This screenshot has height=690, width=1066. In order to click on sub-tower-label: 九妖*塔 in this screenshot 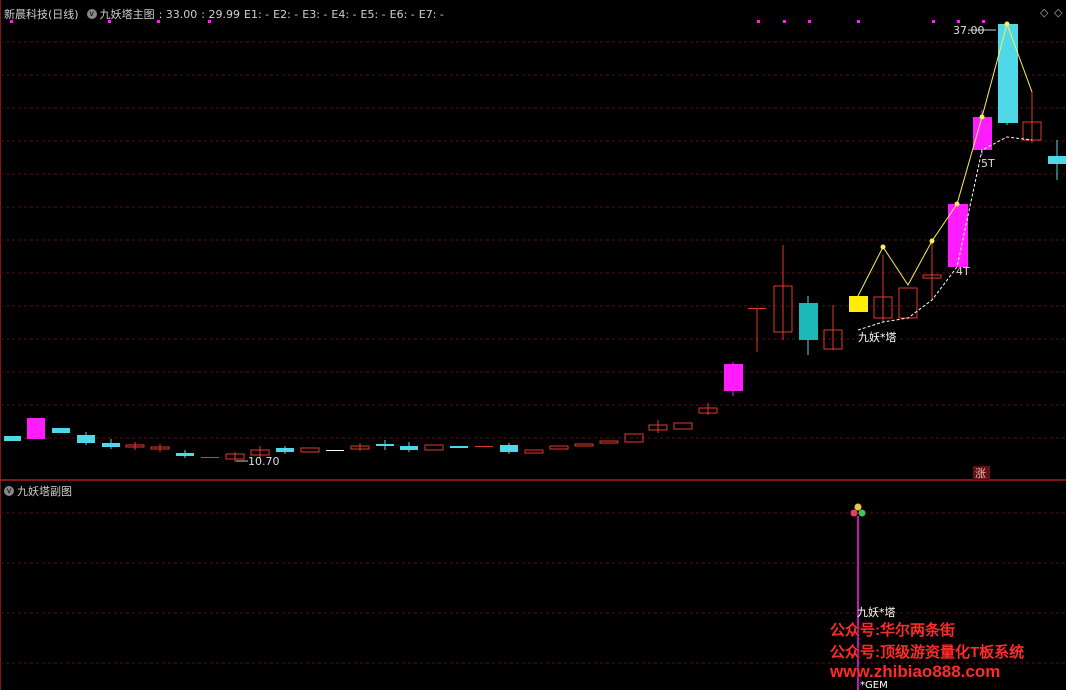, I will do `click(876, 612)`.